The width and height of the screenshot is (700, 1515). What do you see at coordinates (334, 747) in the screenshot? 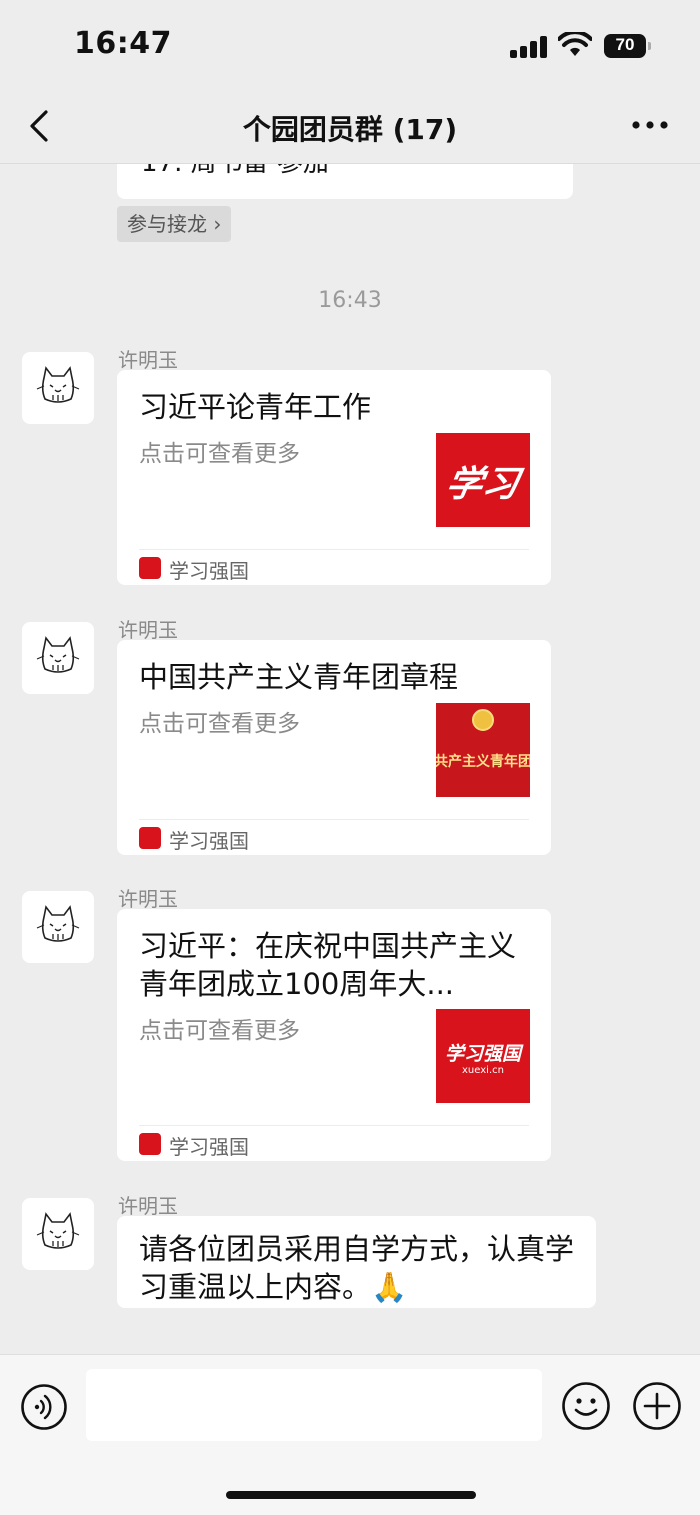
I see `link-card: 中国共产主义青年团章程 点击可查看更多 共产主义青年团 学习强国` at bounding box center [334, 747].